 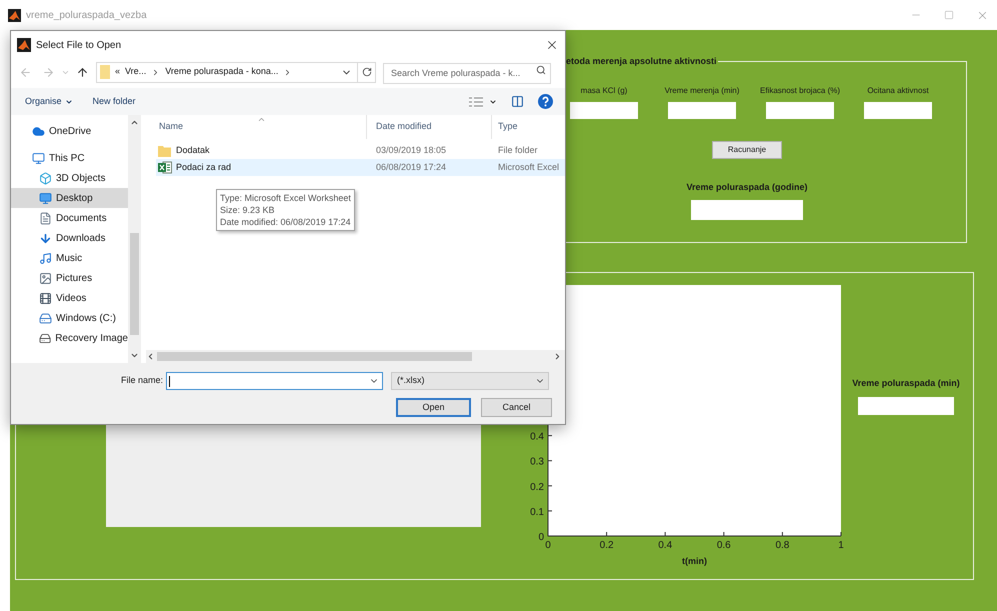 What do you see at coordinates (529, 167) in the screenshot?
I see `file-type: Microsoft Excel` at bounding box center [529, 167].